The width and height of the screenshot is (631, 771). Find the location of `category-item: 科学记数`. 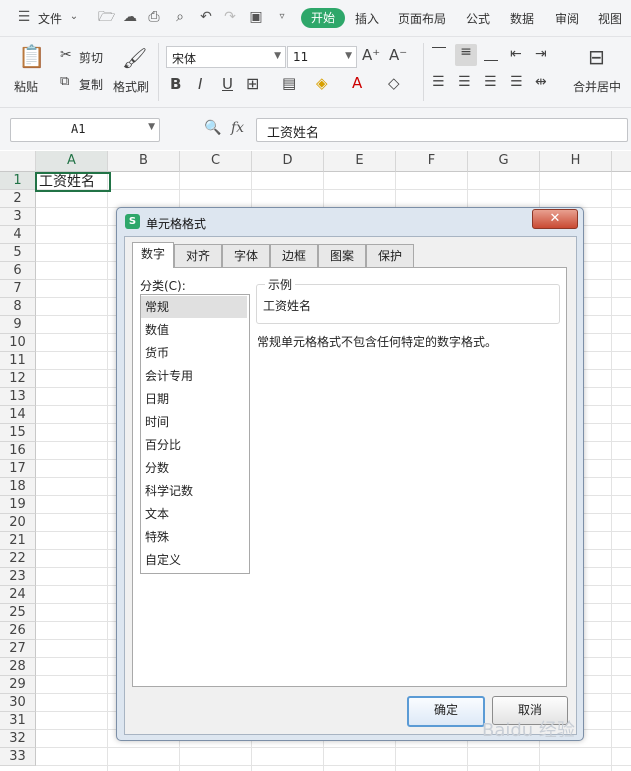

category-item: 科学记数 is located at coordinates (194, 491).